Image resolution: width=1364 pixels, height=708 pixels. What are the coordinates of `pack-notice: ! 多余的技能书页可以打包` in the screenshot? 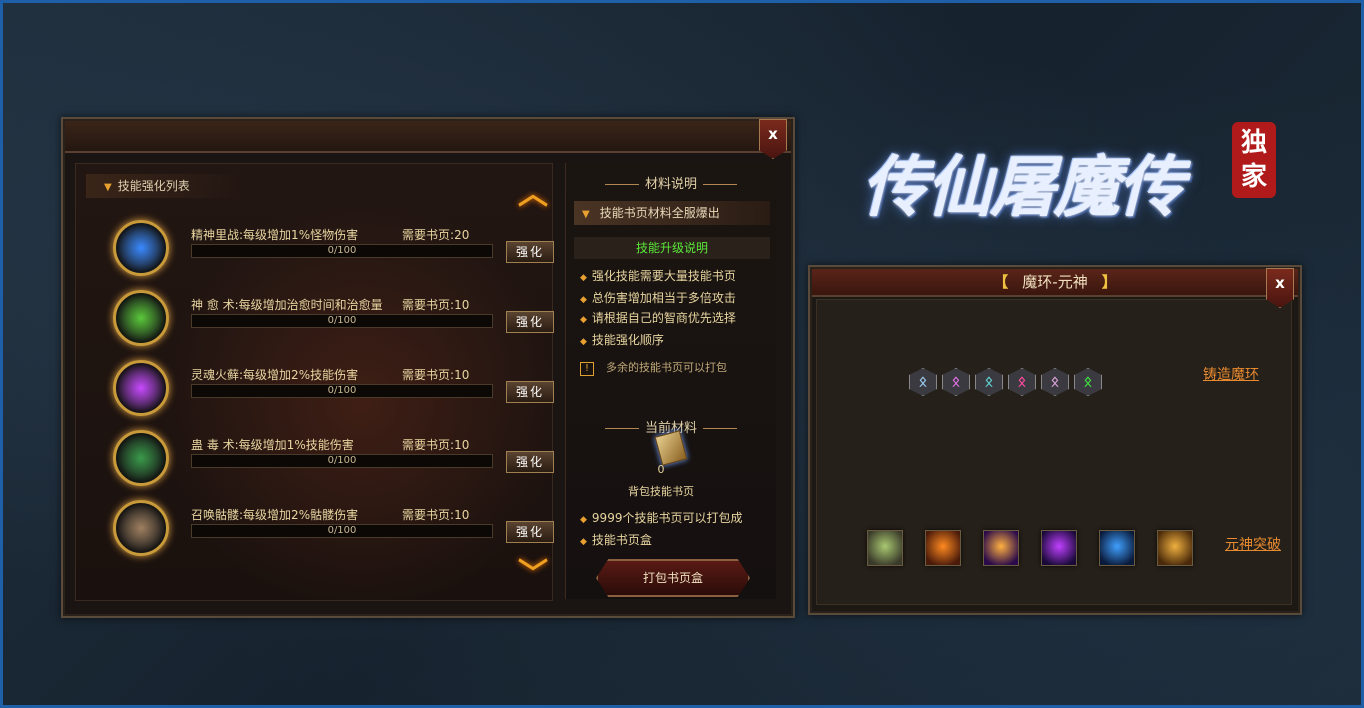 It's located at (673, 368).